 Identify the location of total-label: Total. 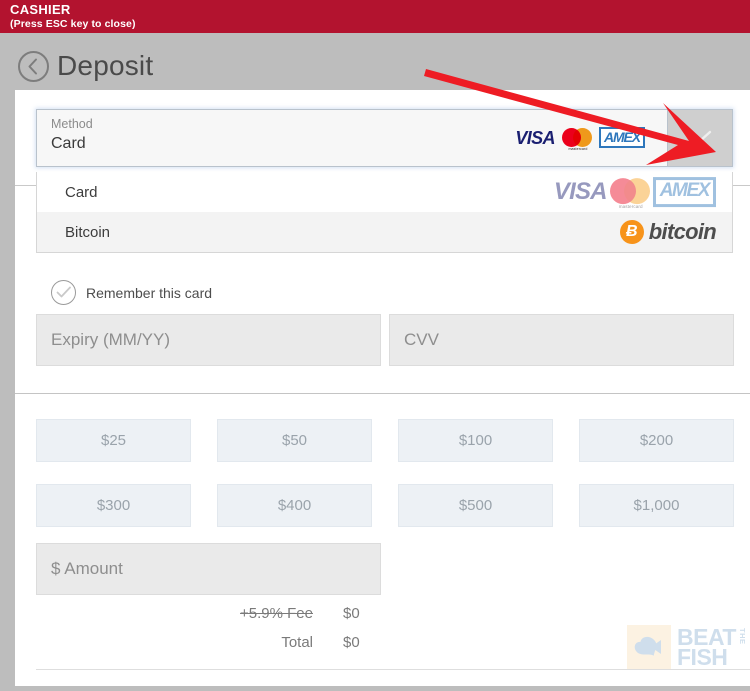
(297, 642).